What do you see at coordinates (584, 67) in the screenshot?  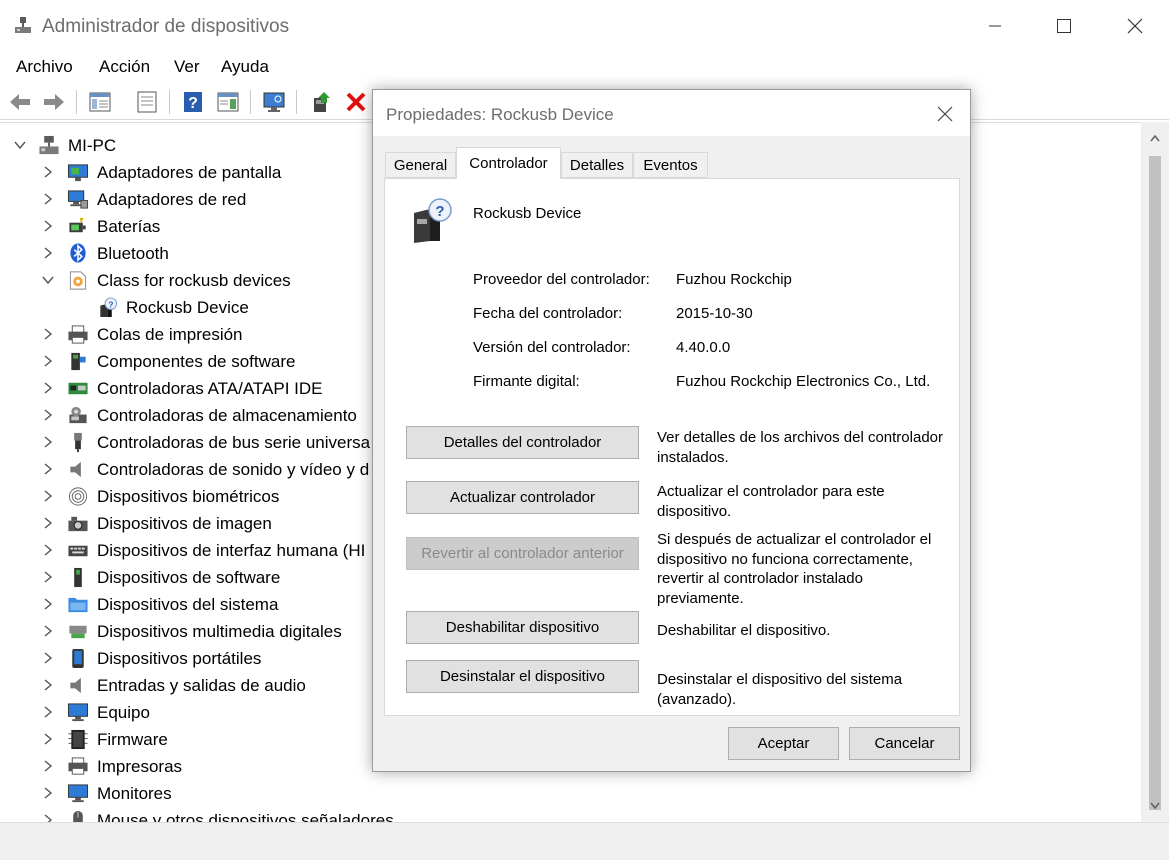 I see `menu-bar: Archivo Acción Ver Ayuda` at bounding box center [584, 67].